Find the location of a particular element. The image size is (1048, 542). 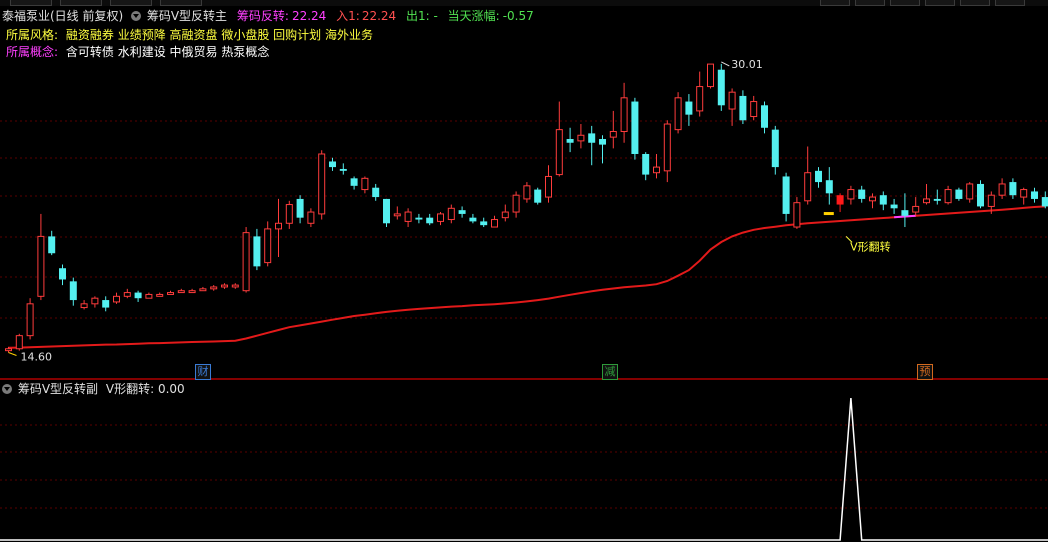

concept-row: 所属概念: 含可转债 水利建设 中俄贸易 热泵概念 is located at coordinates (140, 52).